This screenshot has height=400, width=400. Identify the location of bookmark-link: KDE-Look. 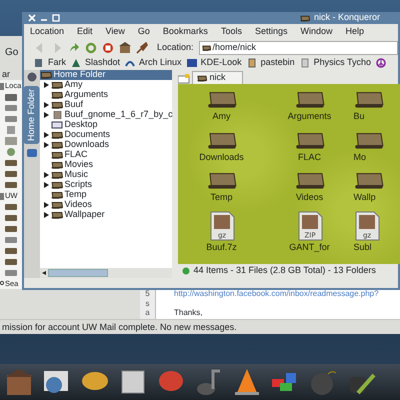
(214, 63).